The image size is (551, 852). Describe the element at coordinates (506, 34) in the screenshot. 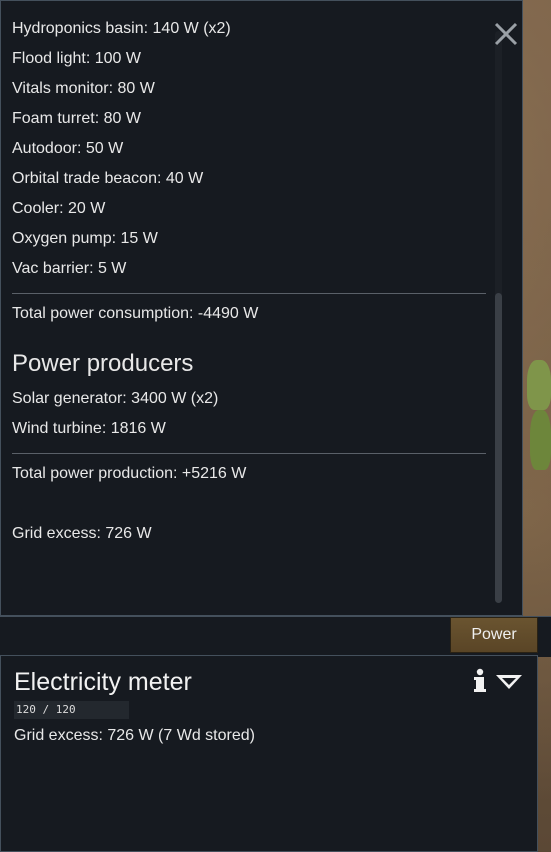

I see `close-icon` at that location.